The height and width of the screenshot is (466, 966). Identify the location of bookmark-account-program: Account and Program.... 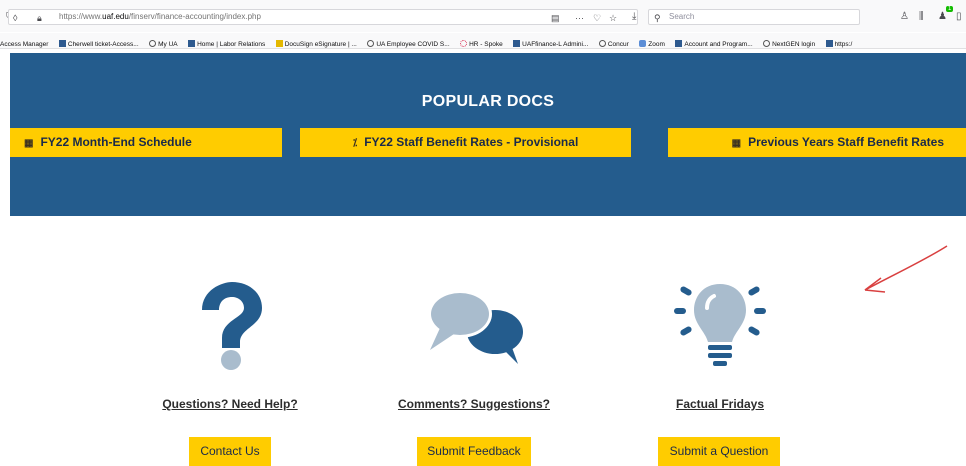
(714, 42).